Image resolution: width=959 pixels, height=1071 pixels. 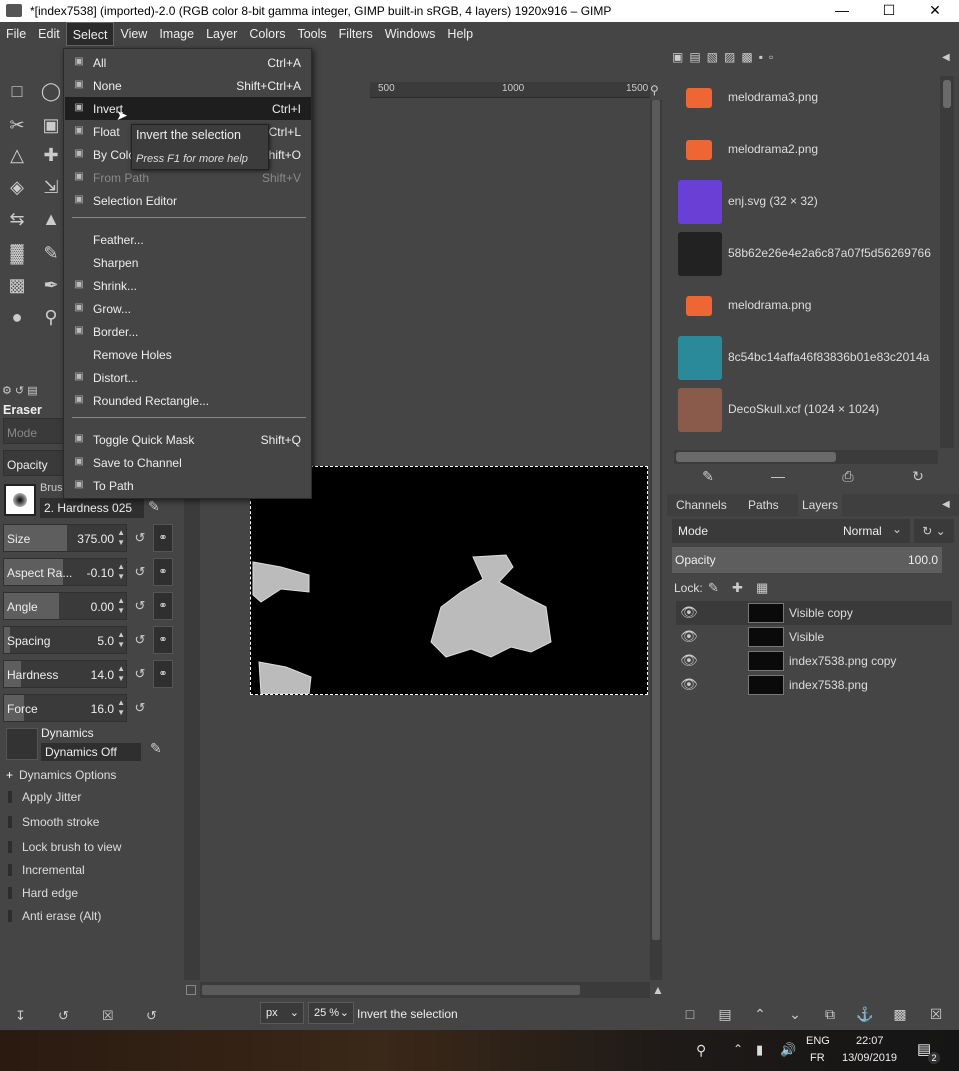 I want to click on quick-mask-toggle-icon, so click(x=191, y=990).